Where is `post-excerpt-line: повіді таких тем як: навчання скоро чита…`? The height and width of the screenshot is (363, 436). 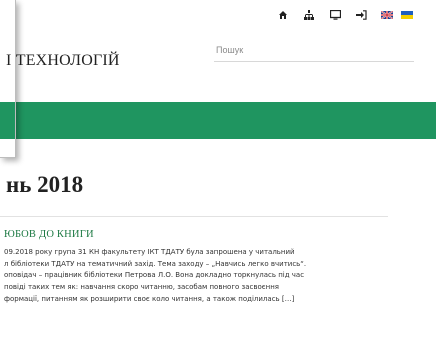 post-excerpt-line: повіді таких тем як: навчання скоро чита… is located at coordinates (141, 287).